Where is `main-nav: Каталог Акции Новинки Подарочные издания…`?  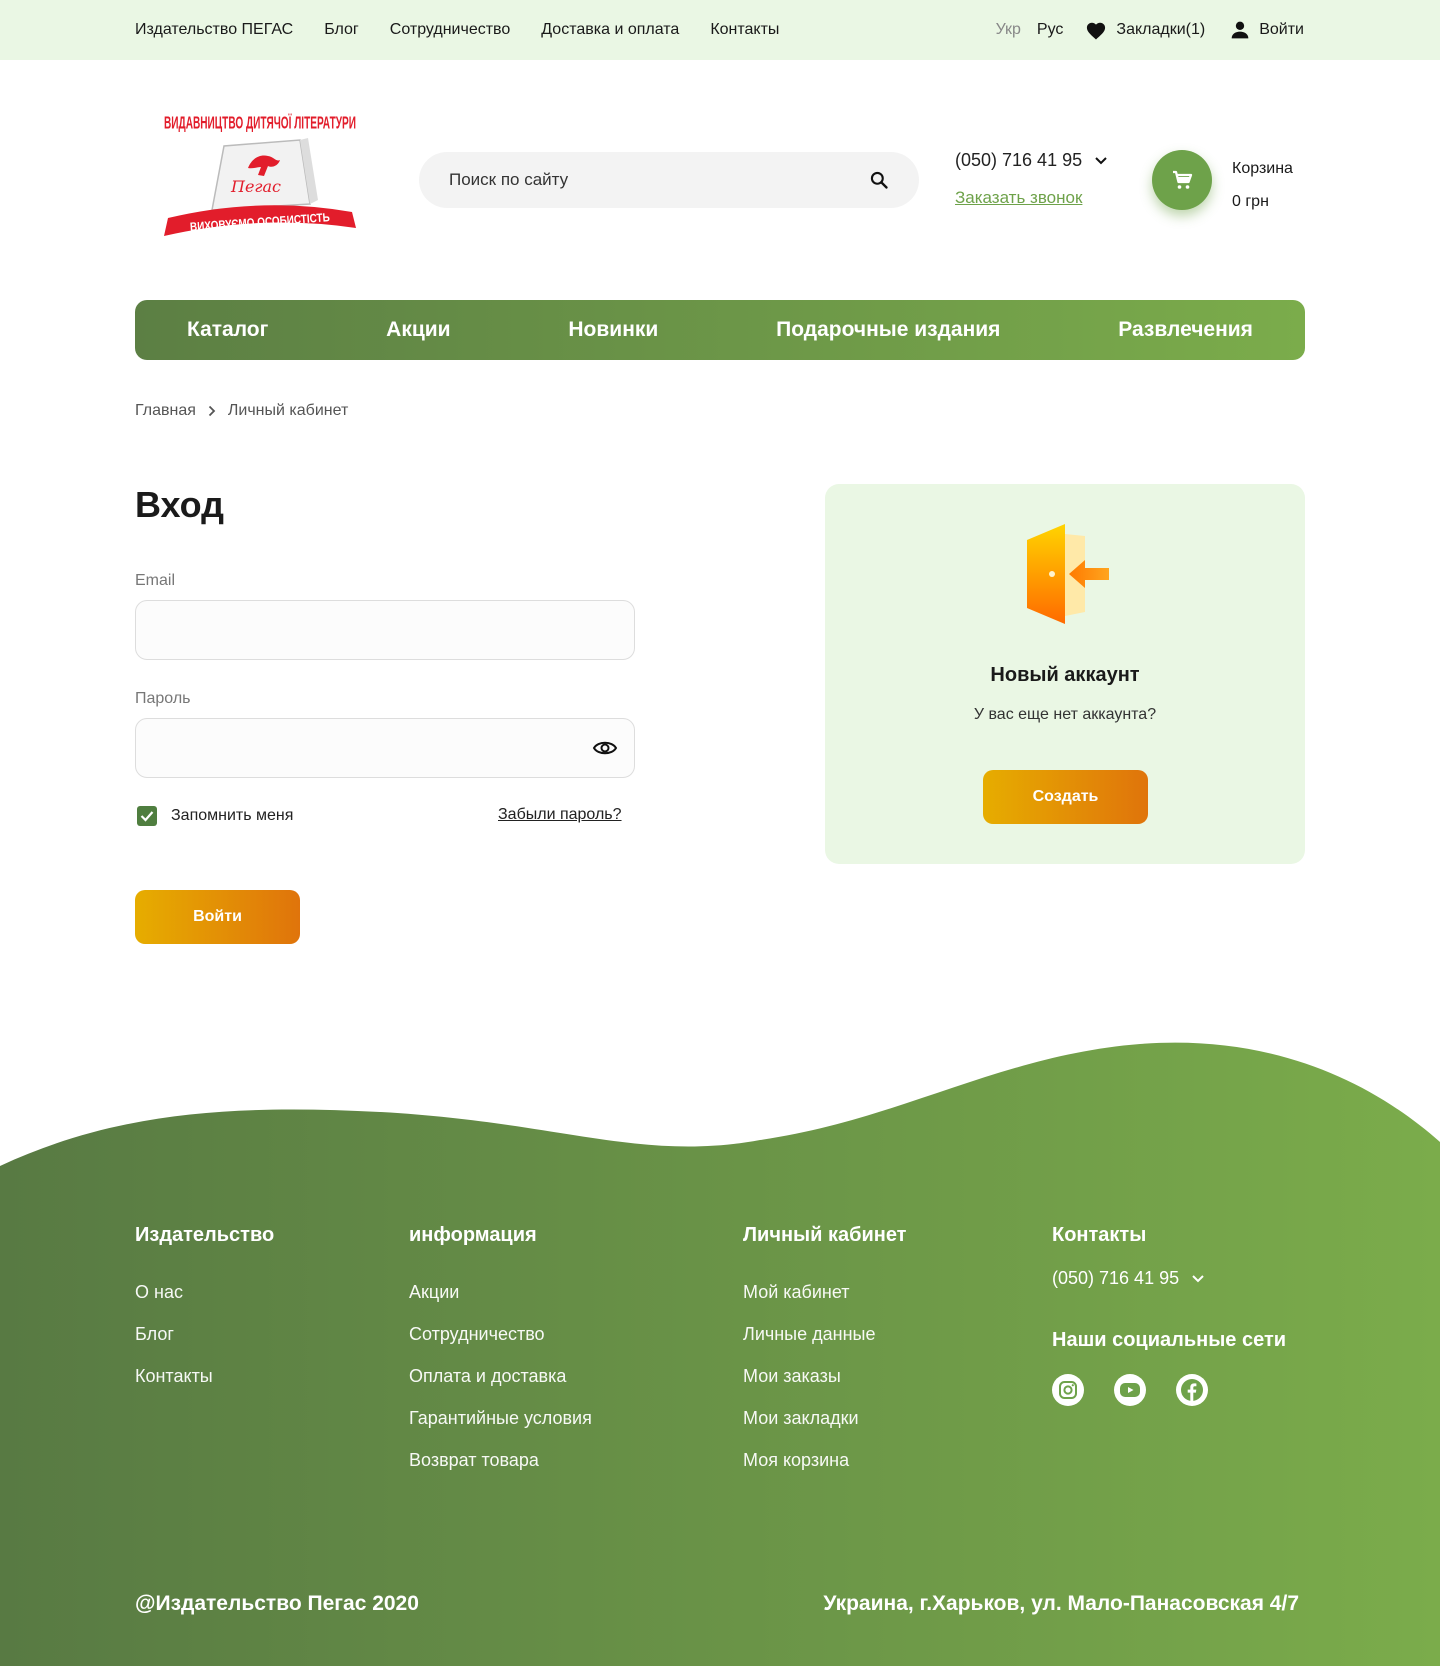 main-nav: Каталог Акции Новинки Подарочные издания… is located at coordinates (720, 330).